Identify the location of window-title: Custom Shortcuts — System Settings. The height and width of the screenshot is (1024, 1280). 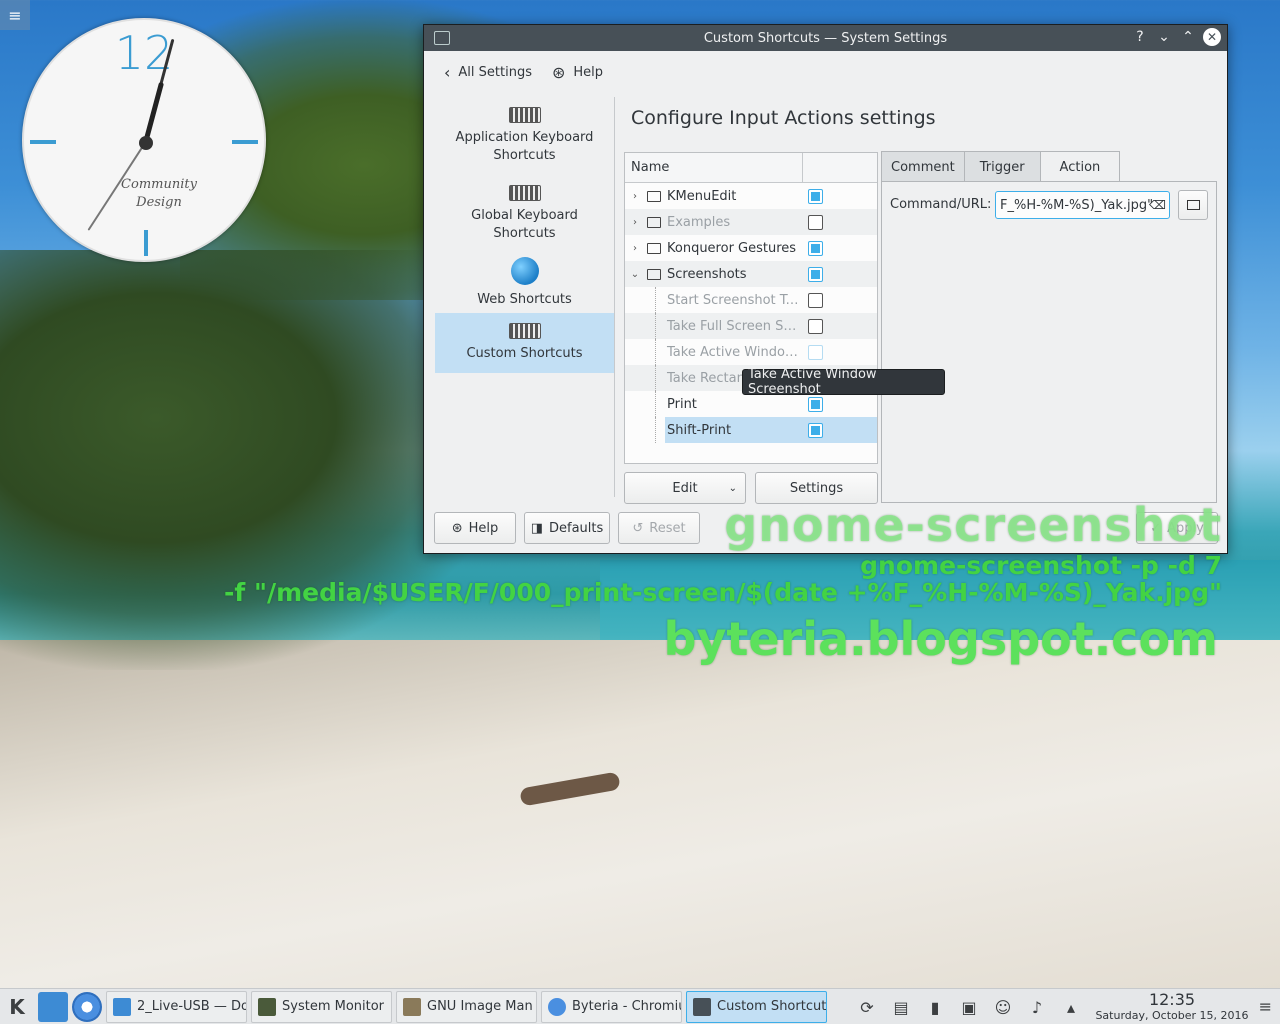
(825, 38).